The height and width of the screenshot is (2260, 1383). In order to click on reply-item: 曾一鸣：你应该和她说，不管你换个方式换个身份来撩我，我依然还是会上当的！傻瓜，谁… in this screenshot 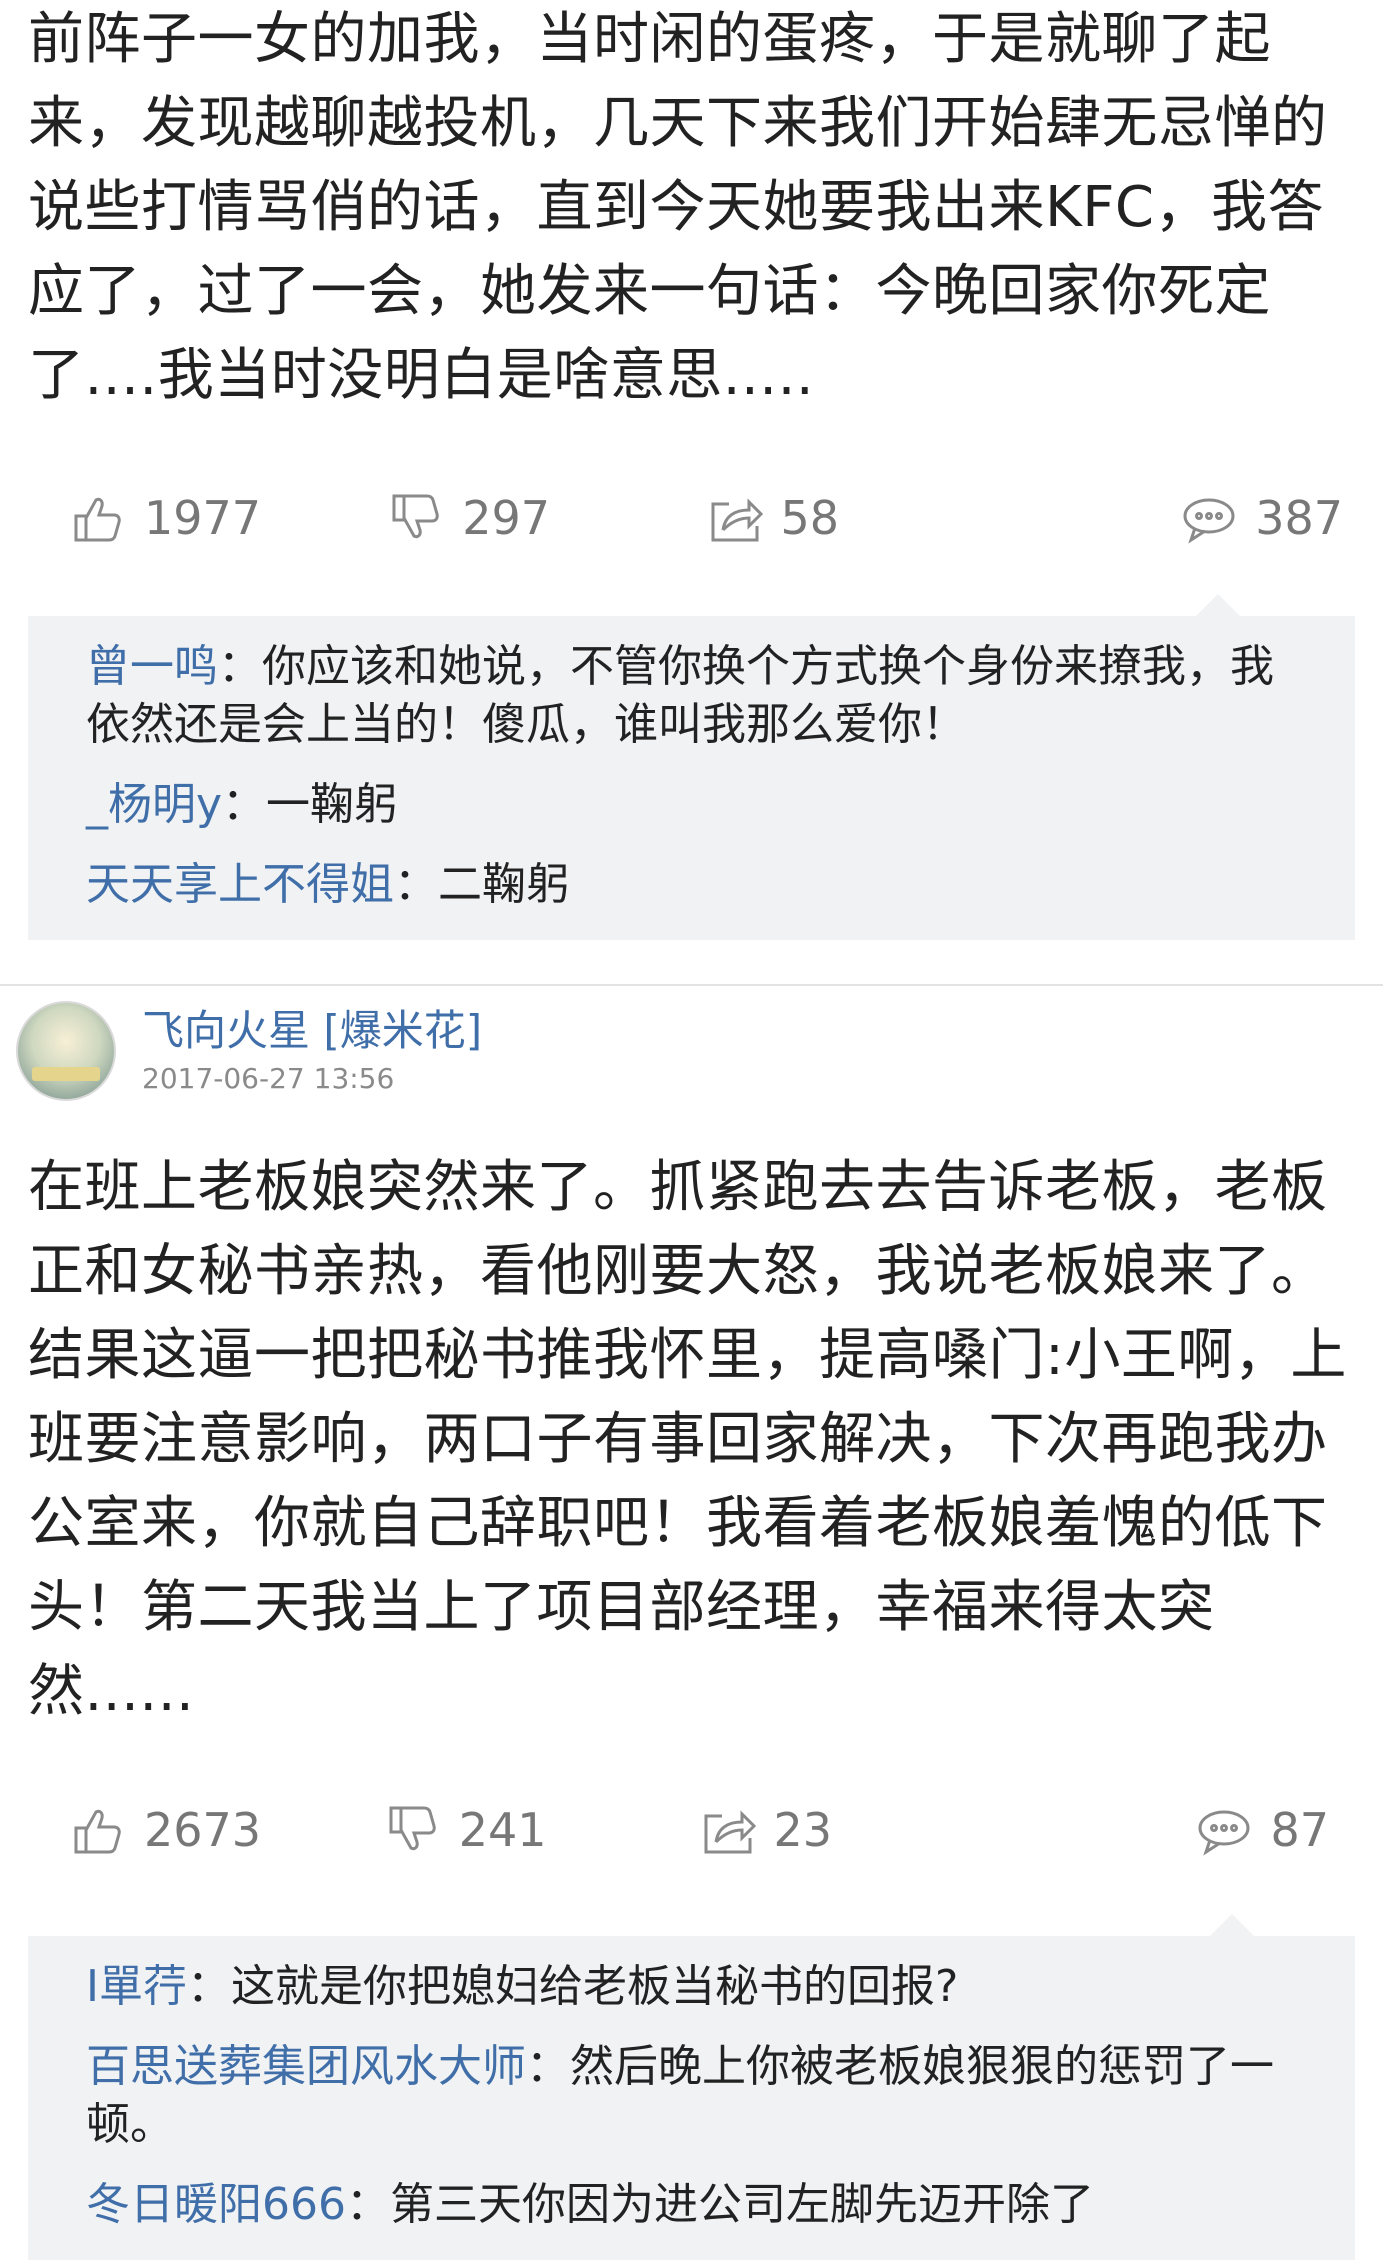, I will do `click(690, 696)`.